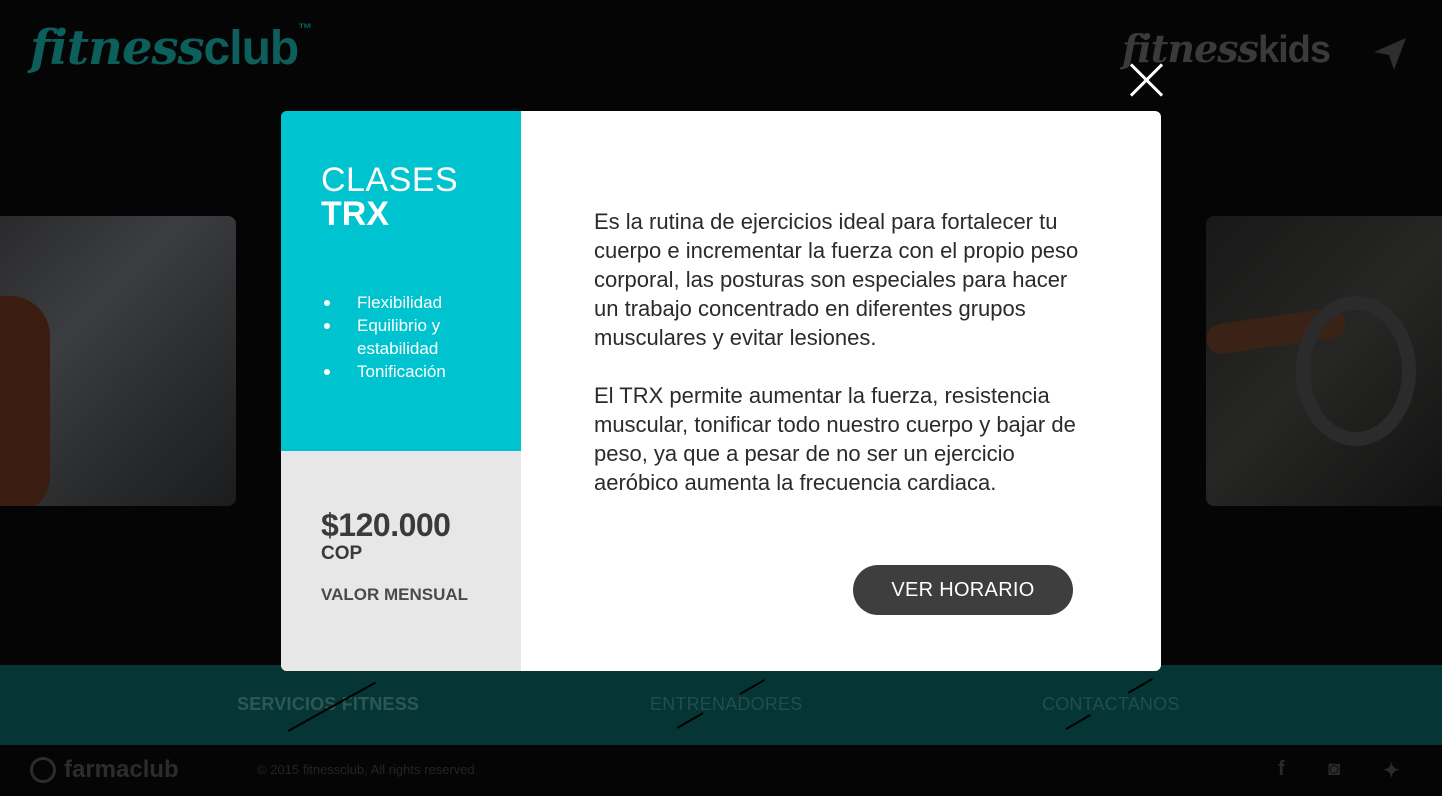  I want to click on footer, so click(721, 770).